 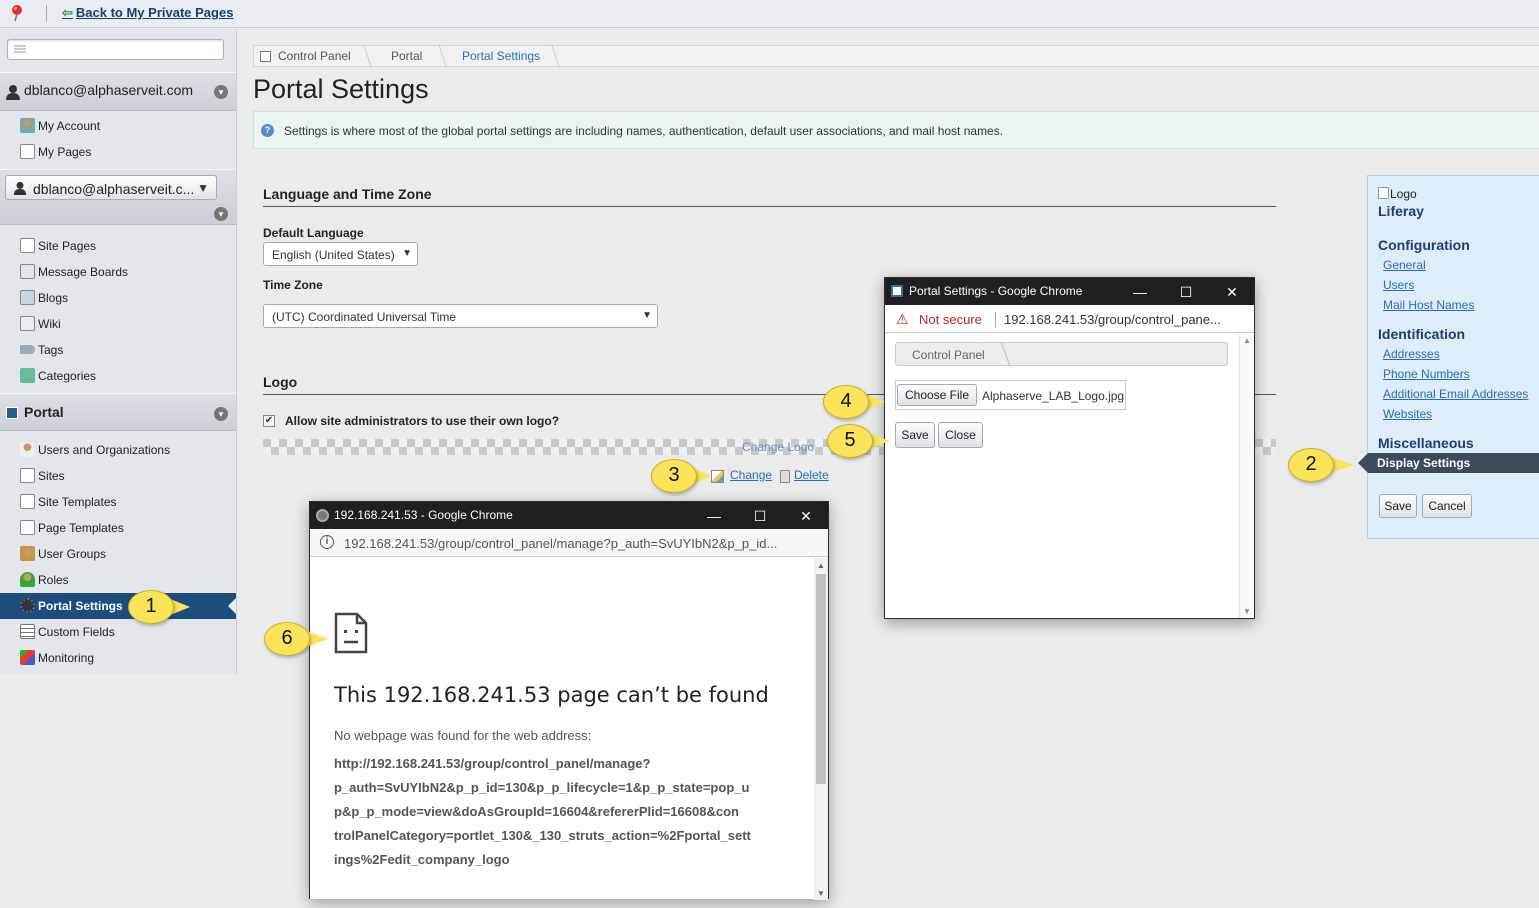 I want to click on help-icon: ?, so click(x=267, y=130).